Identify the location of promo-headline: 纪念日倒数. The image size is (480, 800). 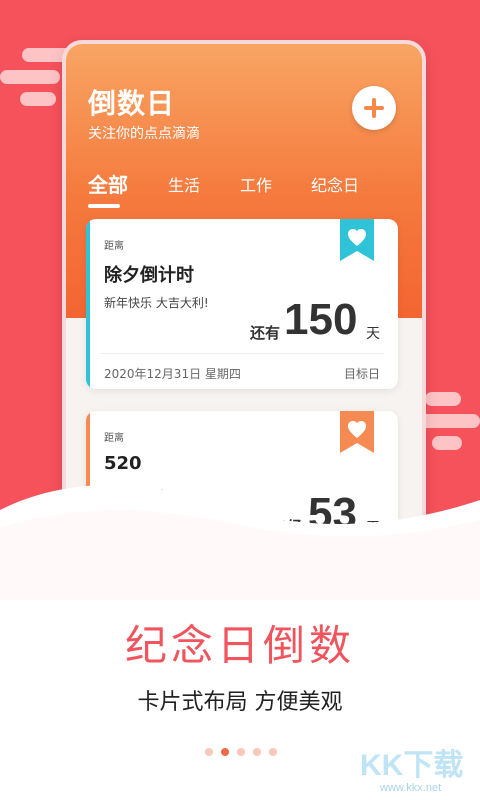
(239, 645).